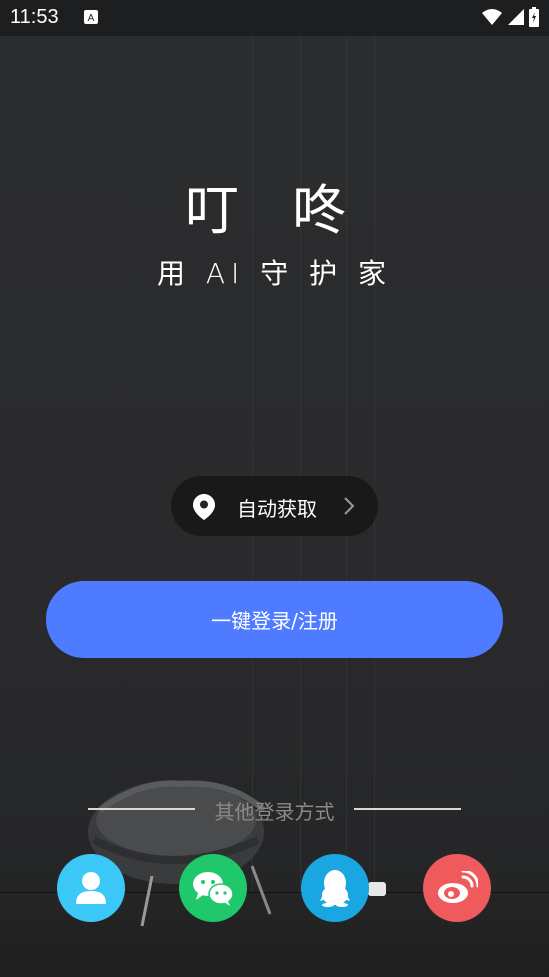  What do you see at coordinates (274, 273) in the screenshot?
I see `app-subtitle: 用 AI 守 护 家` at bounding box center [274, 273].